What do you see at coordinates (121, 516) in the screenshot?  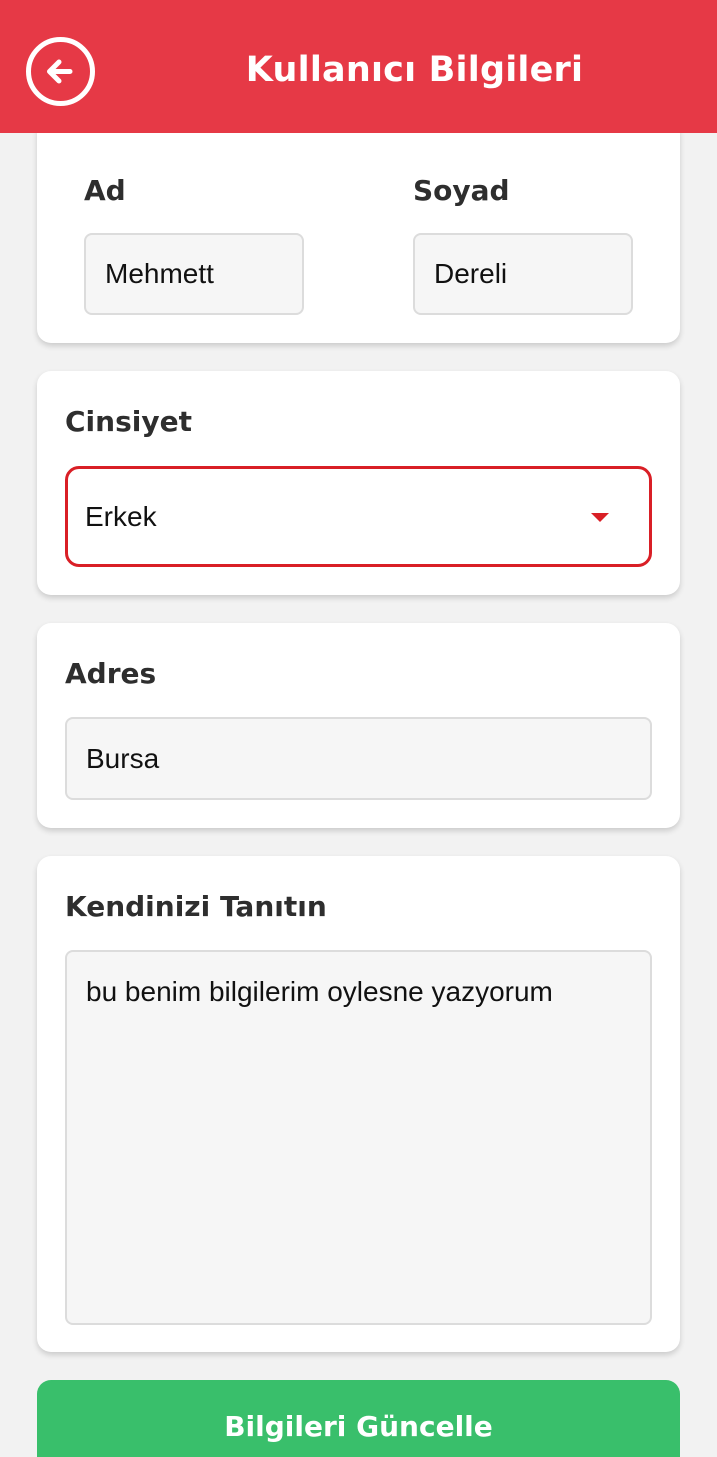 I see `gender-selected-value: Erkek` at bounding box center [121, 516].